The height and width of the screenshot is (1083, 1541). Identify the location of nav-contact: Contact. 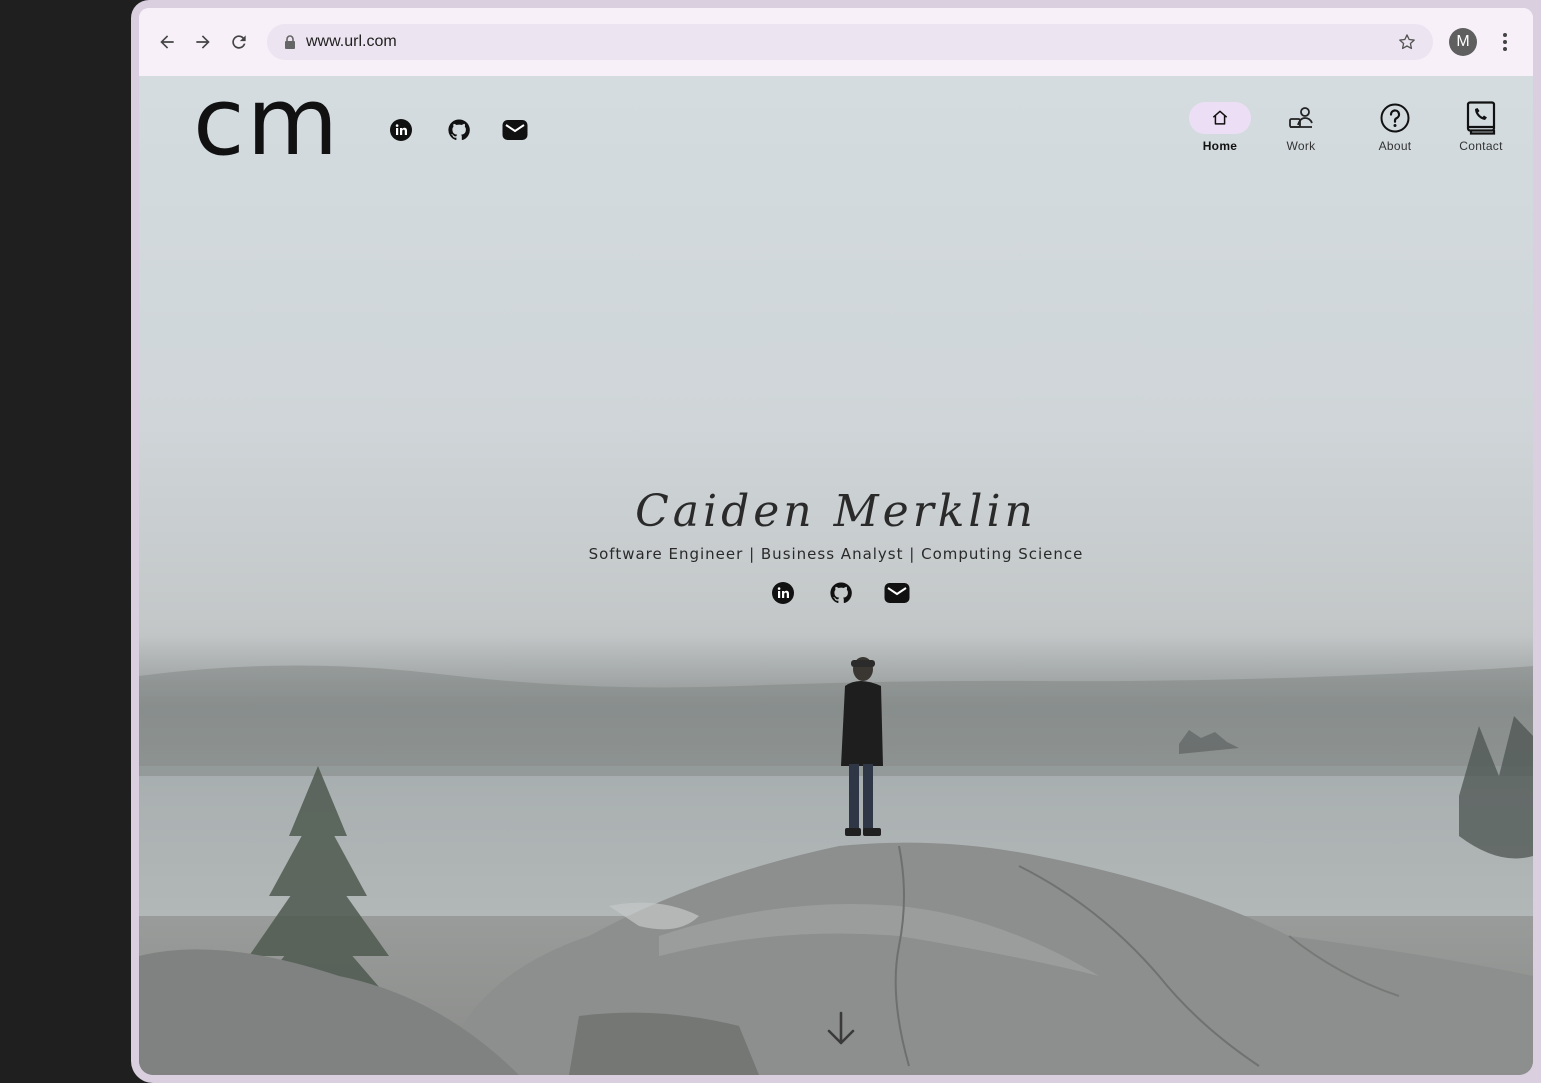
(1481, 127).